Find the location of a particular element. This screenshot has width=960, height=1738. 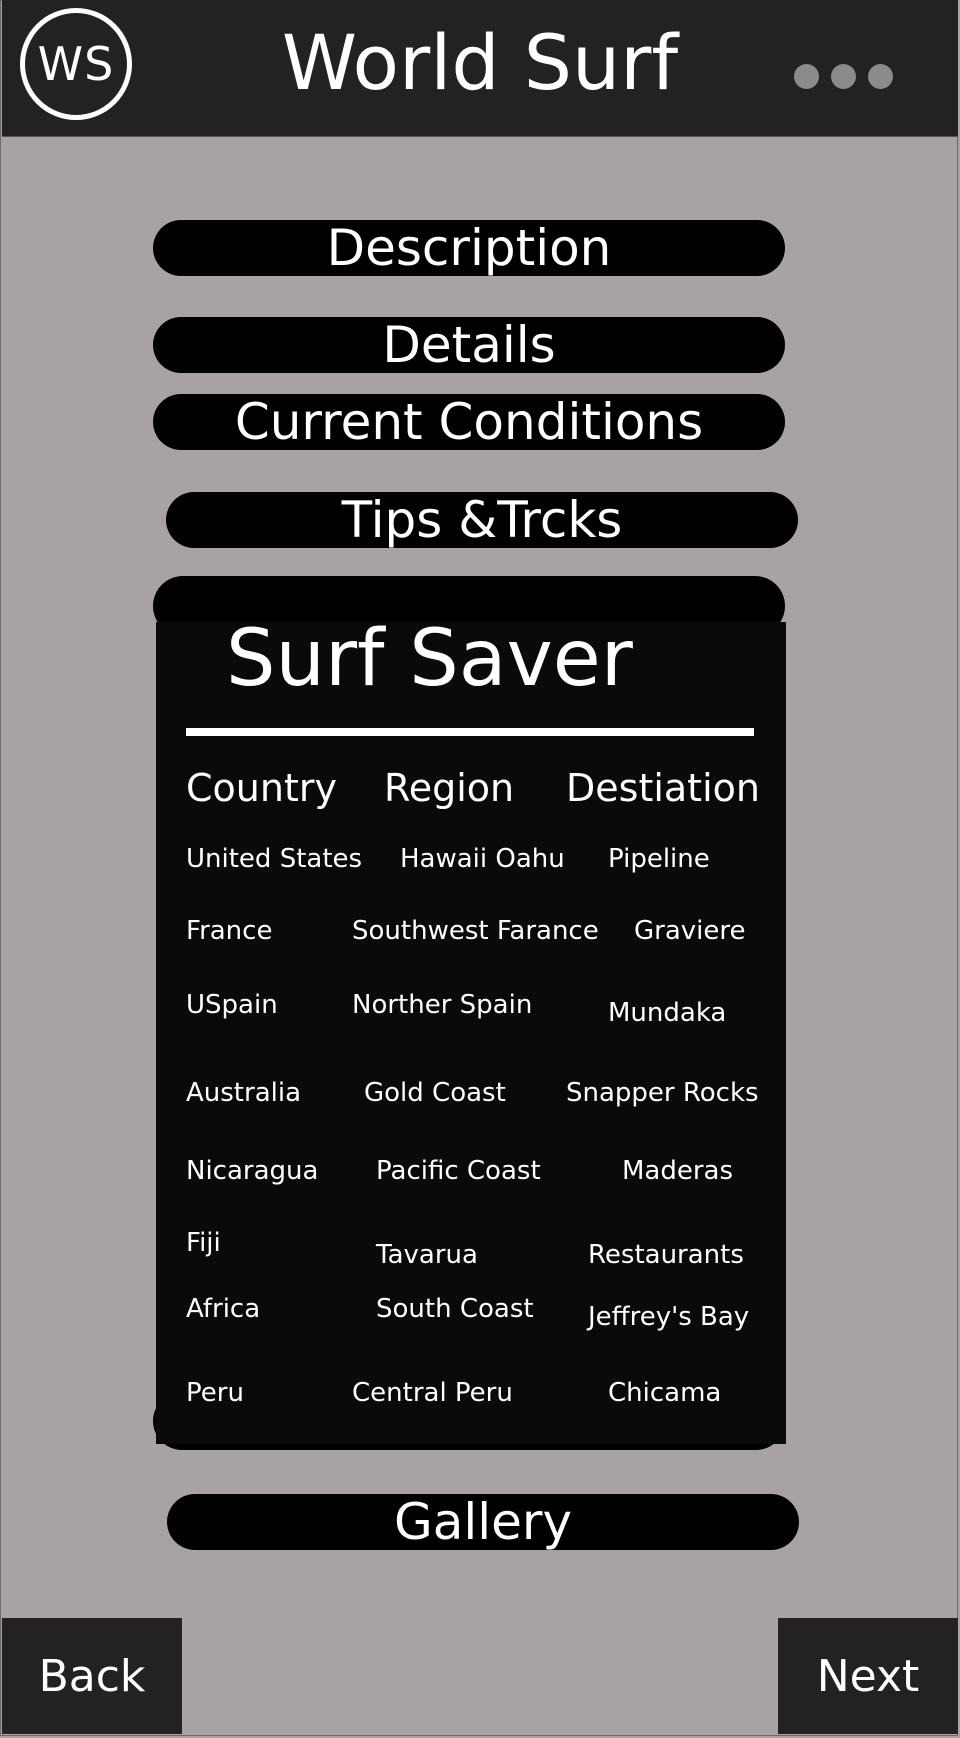

table-cell-country: Australia is located at coordinates (244, 1093).